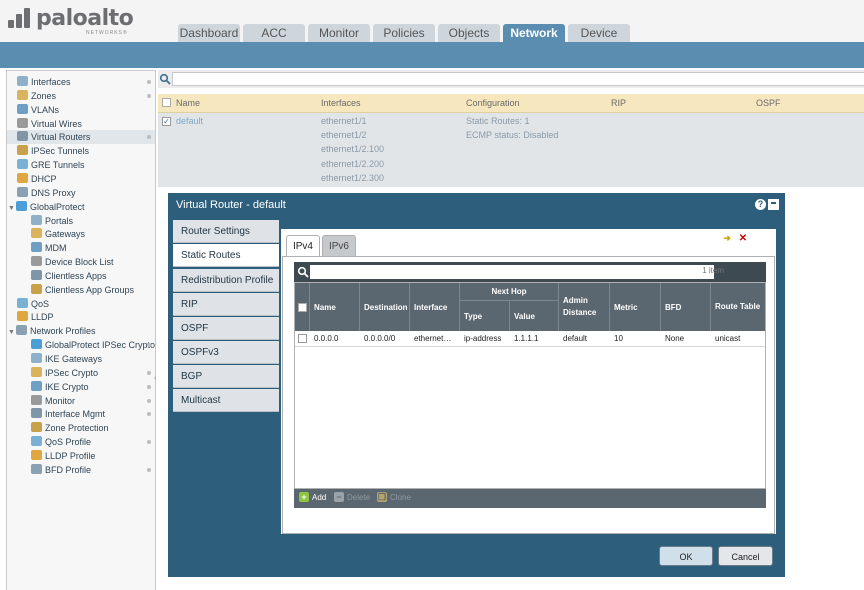 The width and height of the screenshot is (864, 590). I want to click on sidebar-item-zone-protection: Zone Protection, so click(81, 428).